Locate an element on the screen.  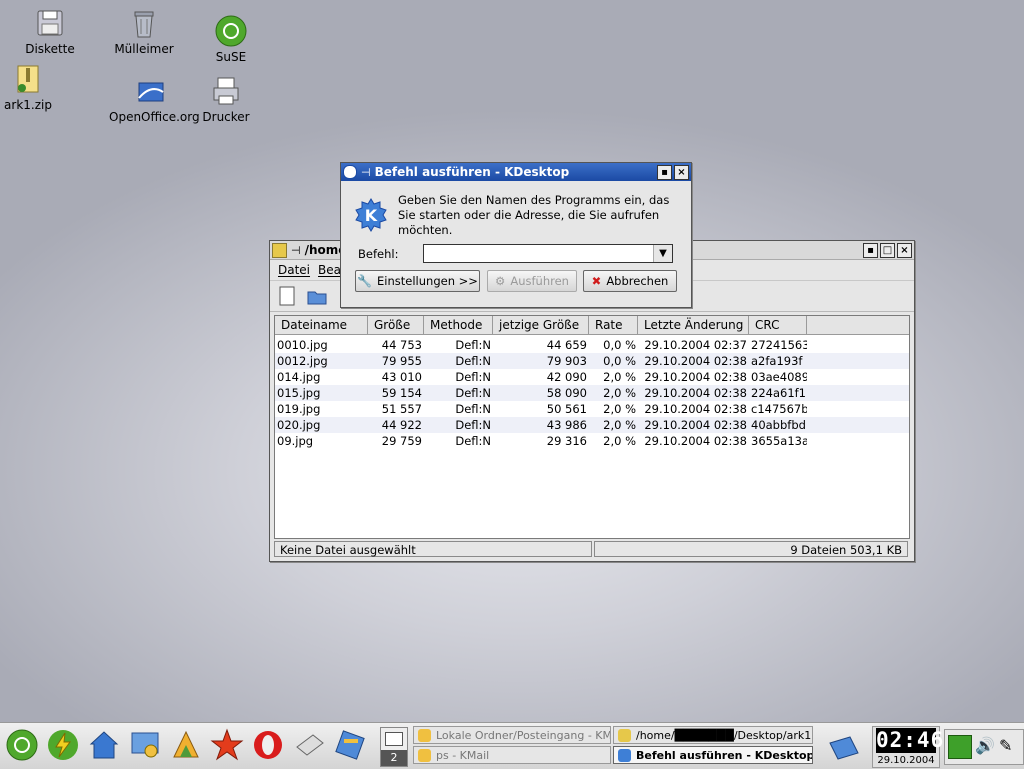
new-file-icon is located at coordinates (287, 296).